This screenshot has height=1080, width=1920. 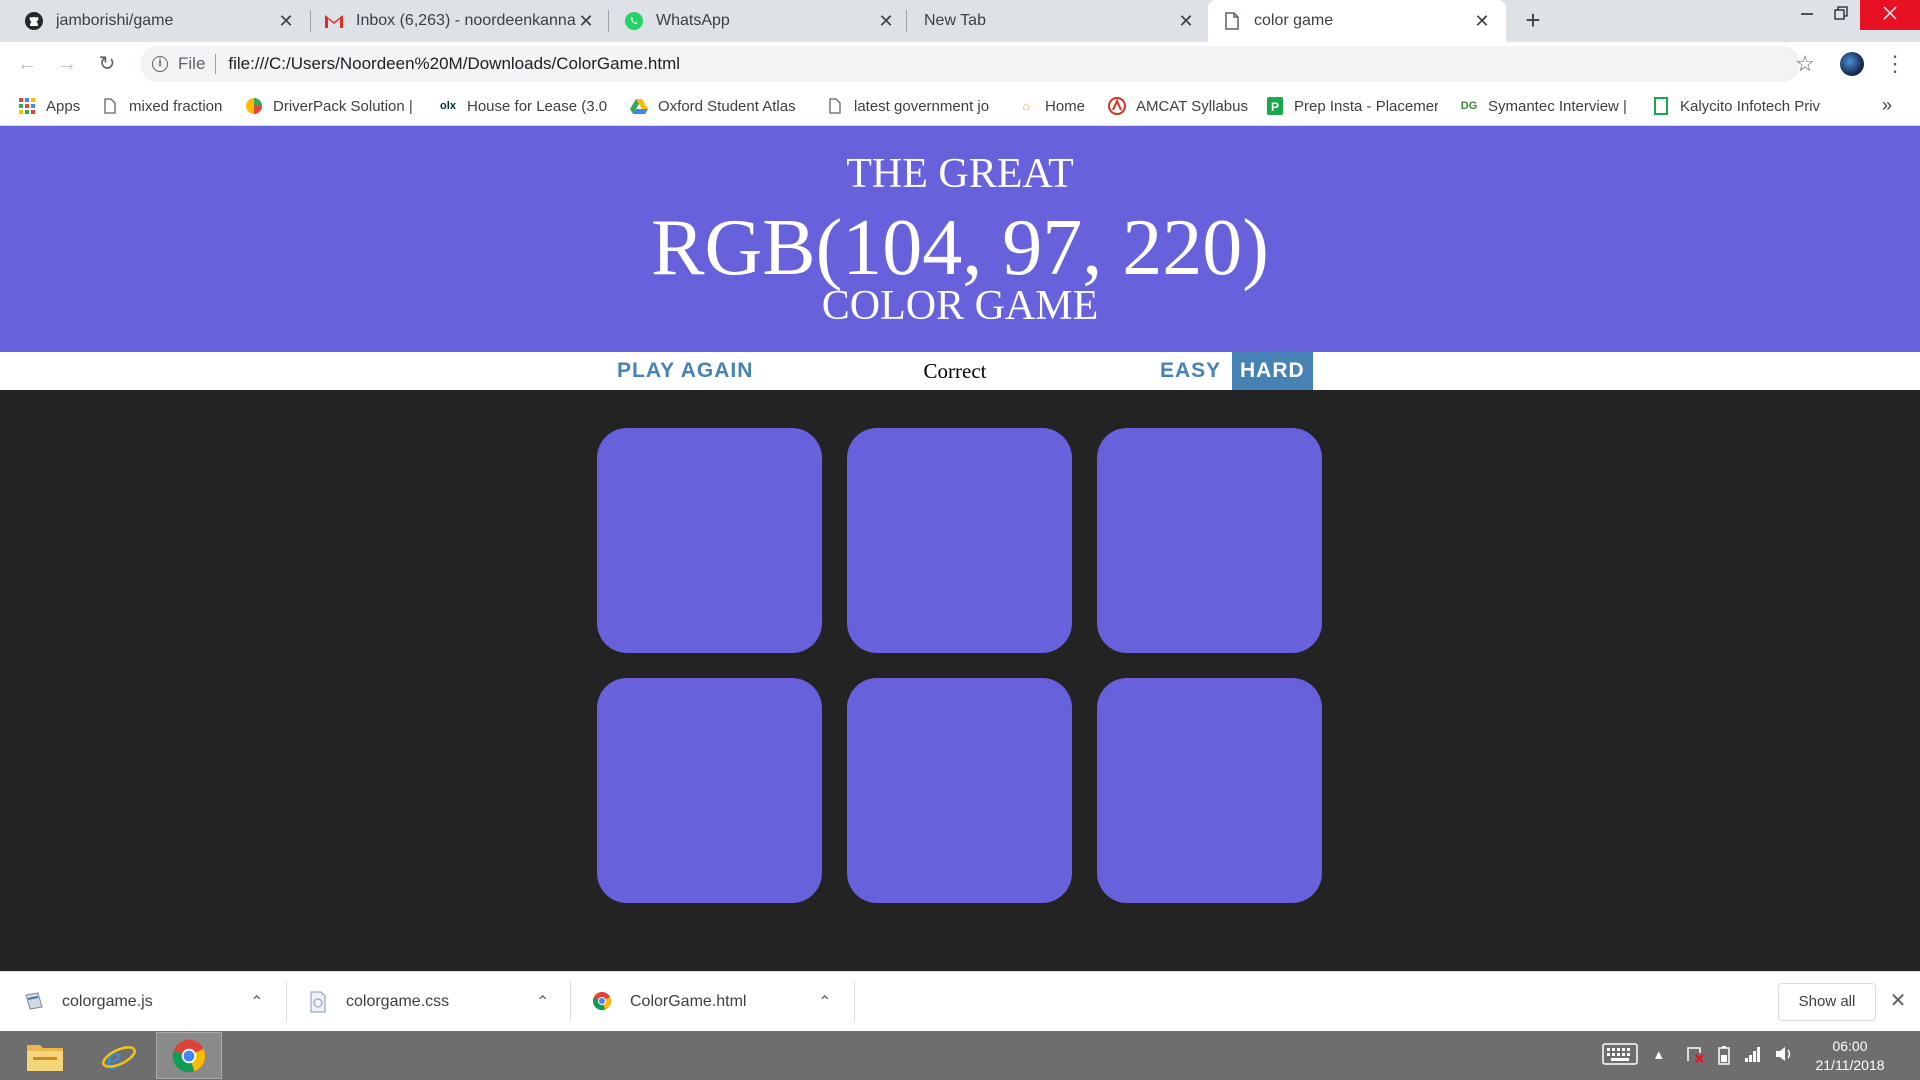 I want to click on download-item-colorgame-html: ColorGame.html ⌃, so click(x=717, y=1002).